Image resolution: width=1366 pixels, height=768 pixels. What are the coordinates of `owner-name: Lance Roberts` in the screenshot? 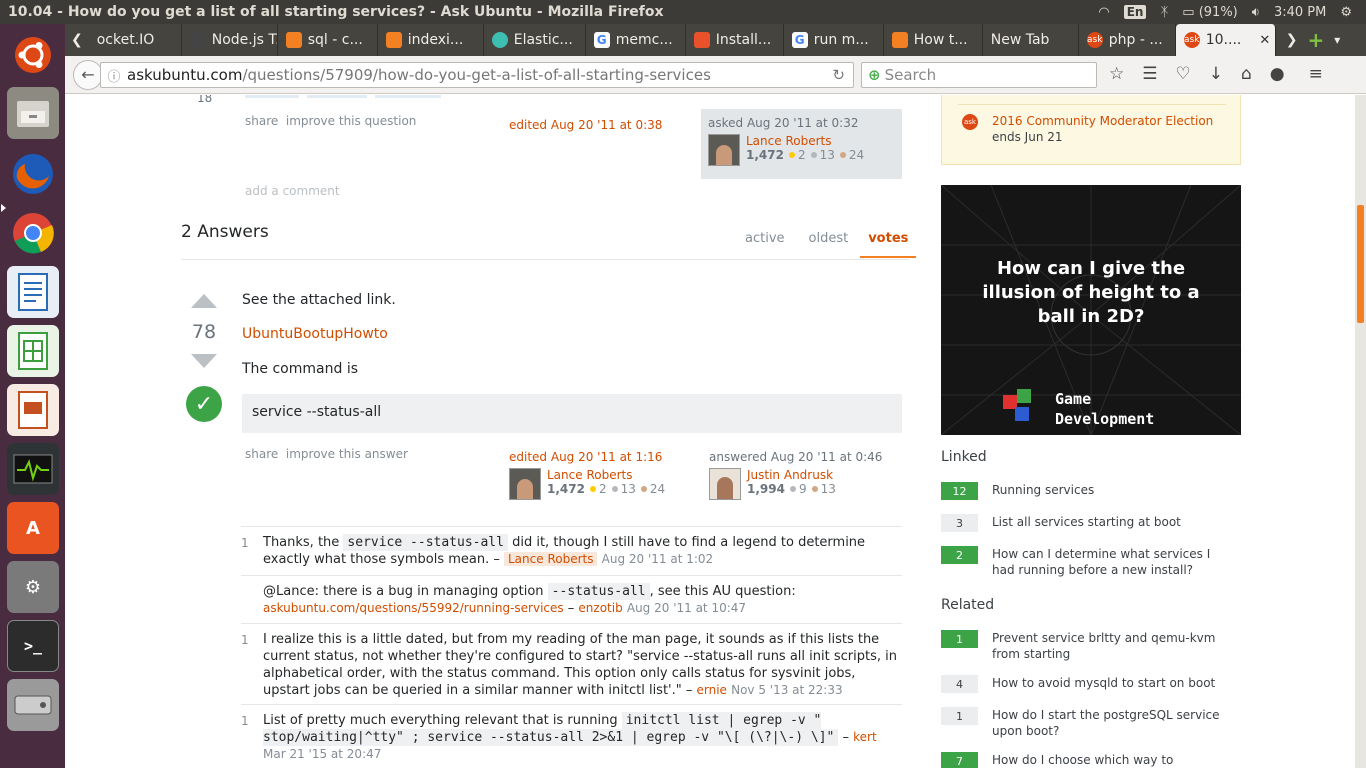 It's located at (805, 141).